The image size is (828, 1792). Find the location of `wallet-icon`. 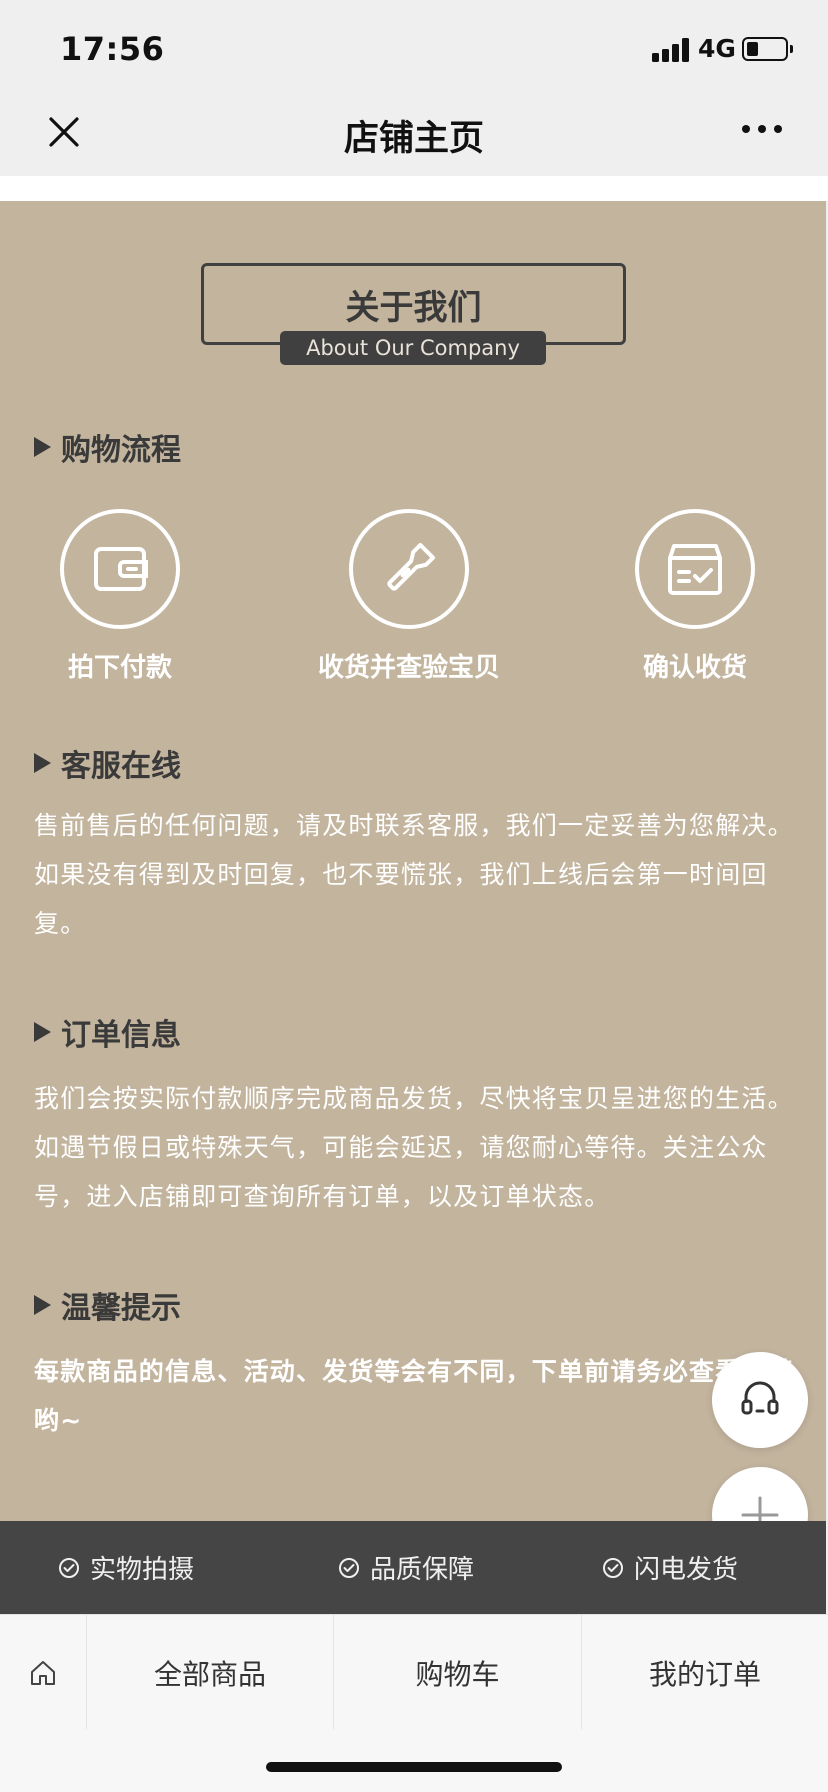

wallet-icon is located at coordinates (120, 569).